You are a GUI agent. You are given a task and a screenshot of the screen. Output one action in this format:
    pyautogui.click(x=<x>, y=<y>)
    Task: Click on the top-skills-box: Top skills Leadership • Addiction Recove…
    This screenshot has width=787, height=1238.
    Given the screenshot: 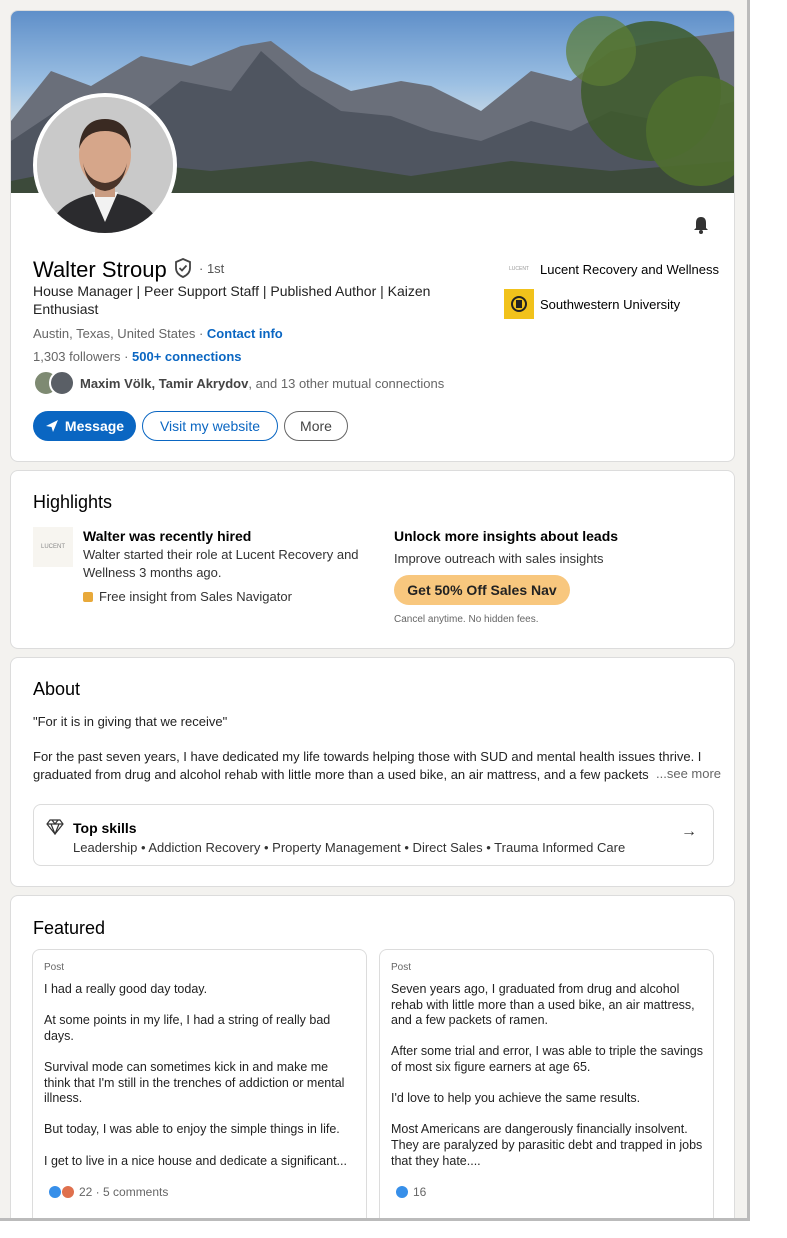 What is the action you would take?
    pyautogui.click(x=373, y=835)
    